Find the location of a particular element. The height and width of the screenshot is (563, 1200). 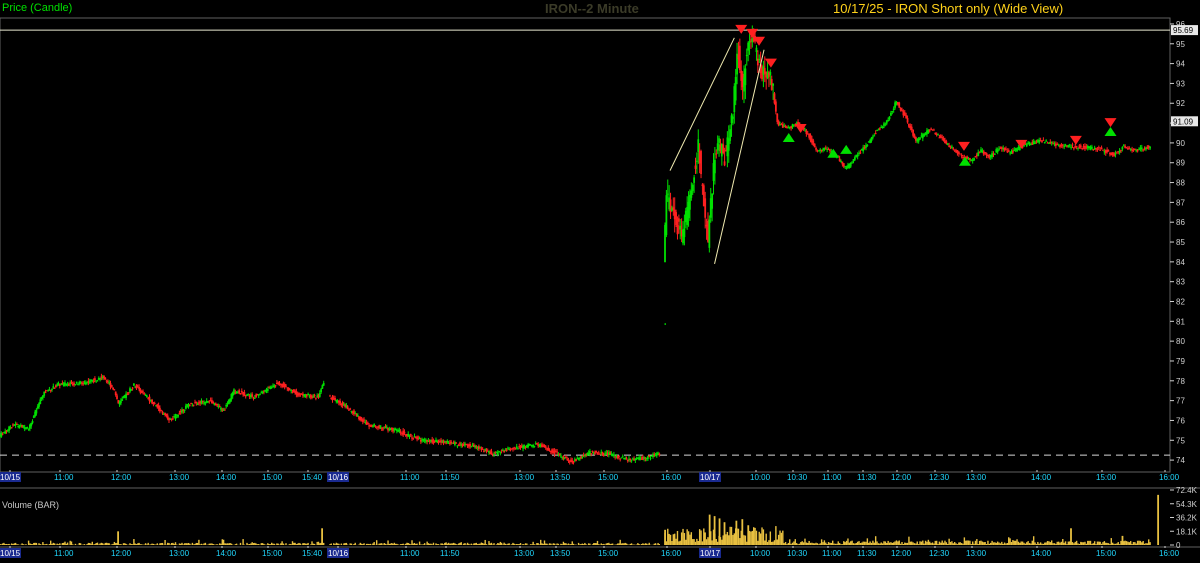

time-tick-label: 15:40 is located at coordinates (312, 553).